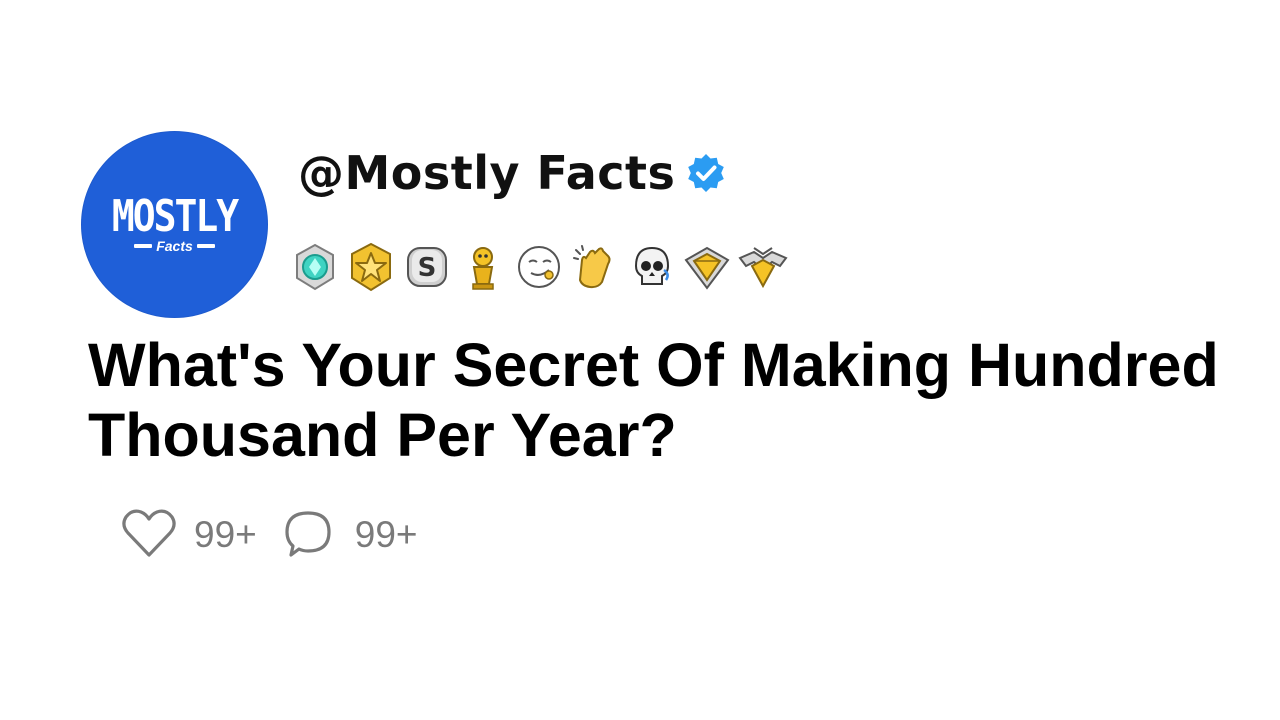 This screenshot has width=1280, height=720. What do you see at coordinates (595, 267) in the screenshot?
I see `clapping-hands-icon` at bounding box center [595, 267].